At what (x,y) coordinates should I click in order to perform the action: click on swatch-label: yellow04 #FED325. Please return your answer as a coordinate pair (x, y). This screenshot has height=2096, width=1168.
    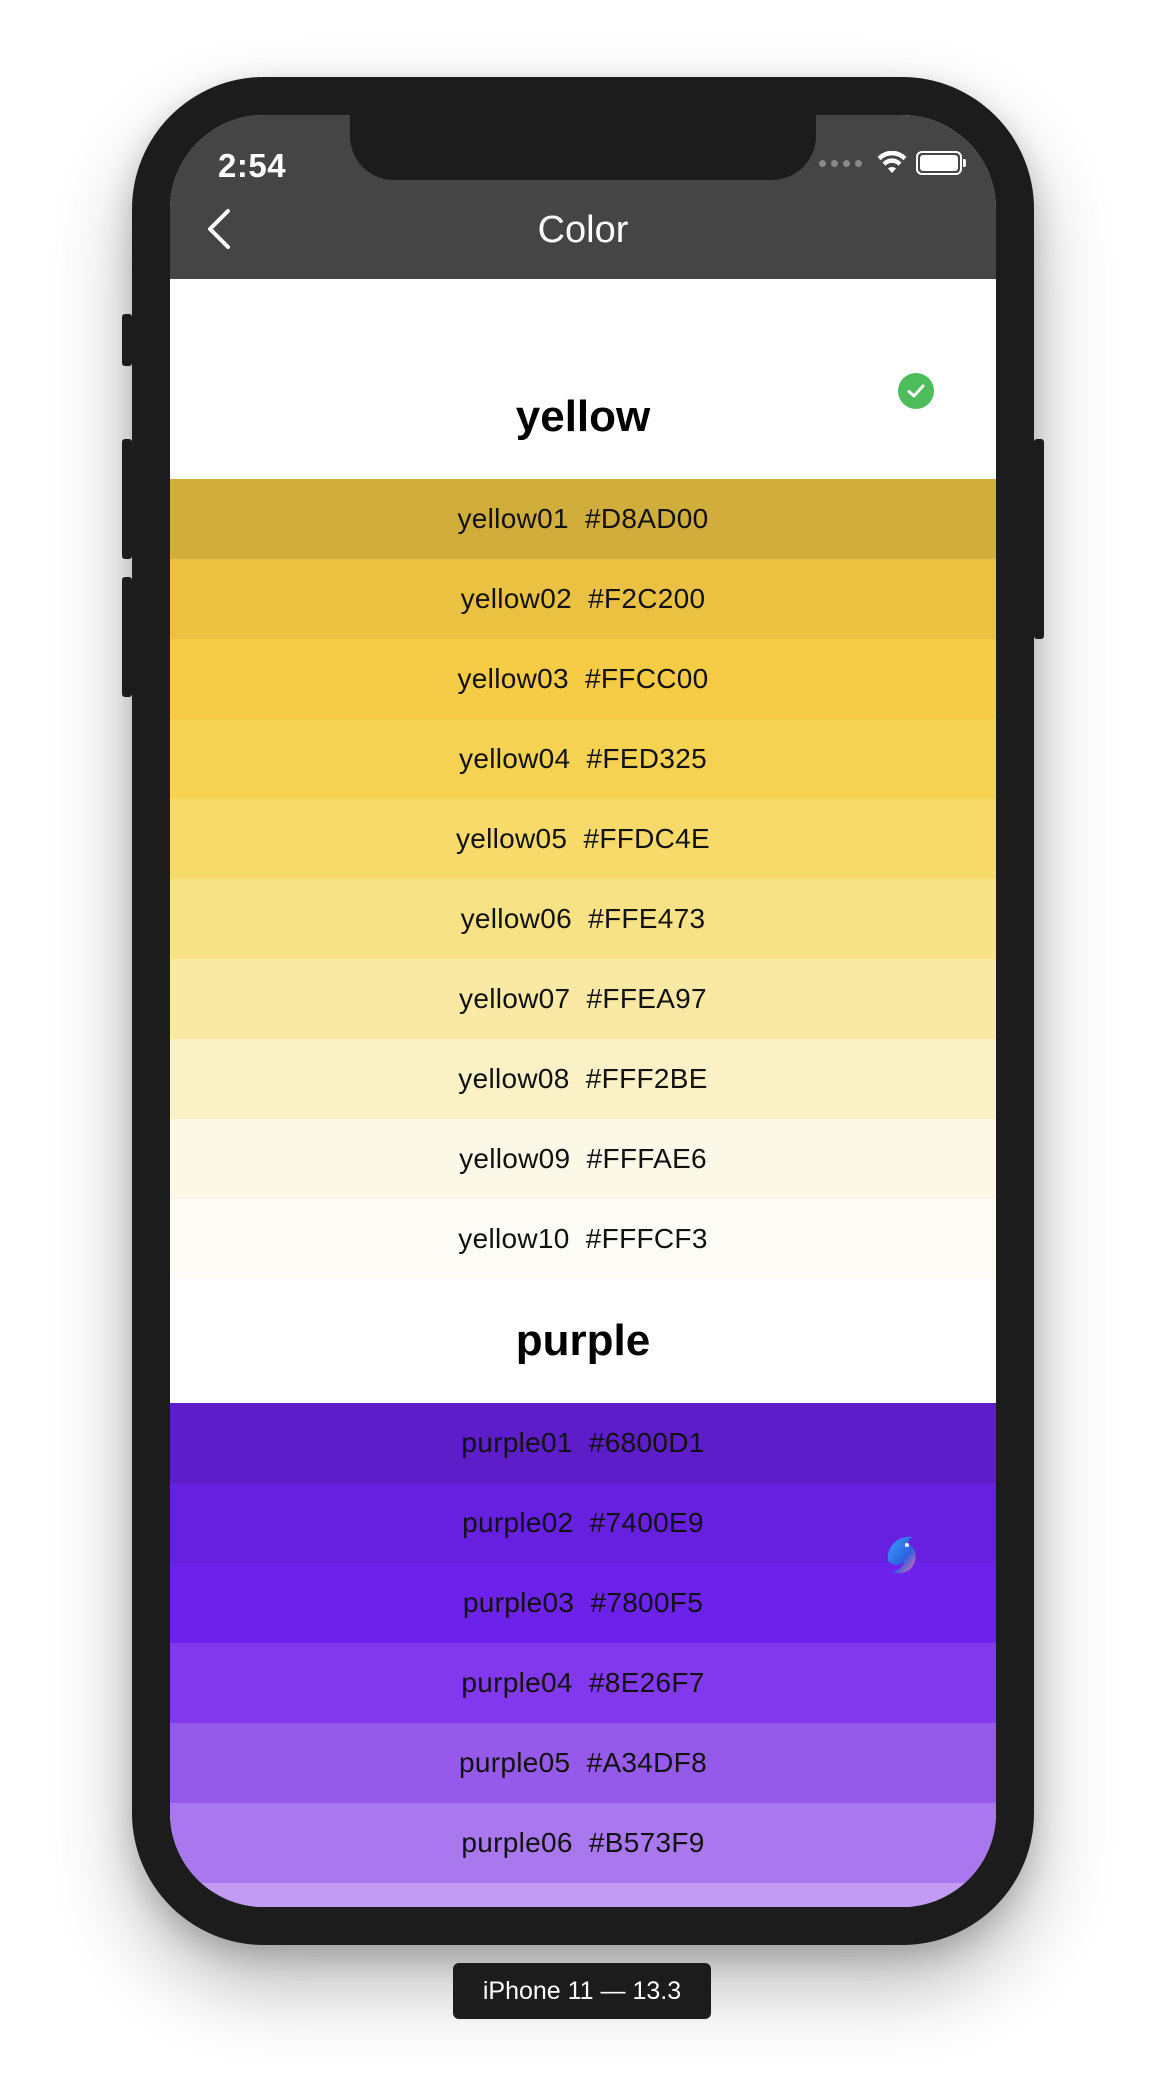
    Looking at the image, I should click on (583, 758).